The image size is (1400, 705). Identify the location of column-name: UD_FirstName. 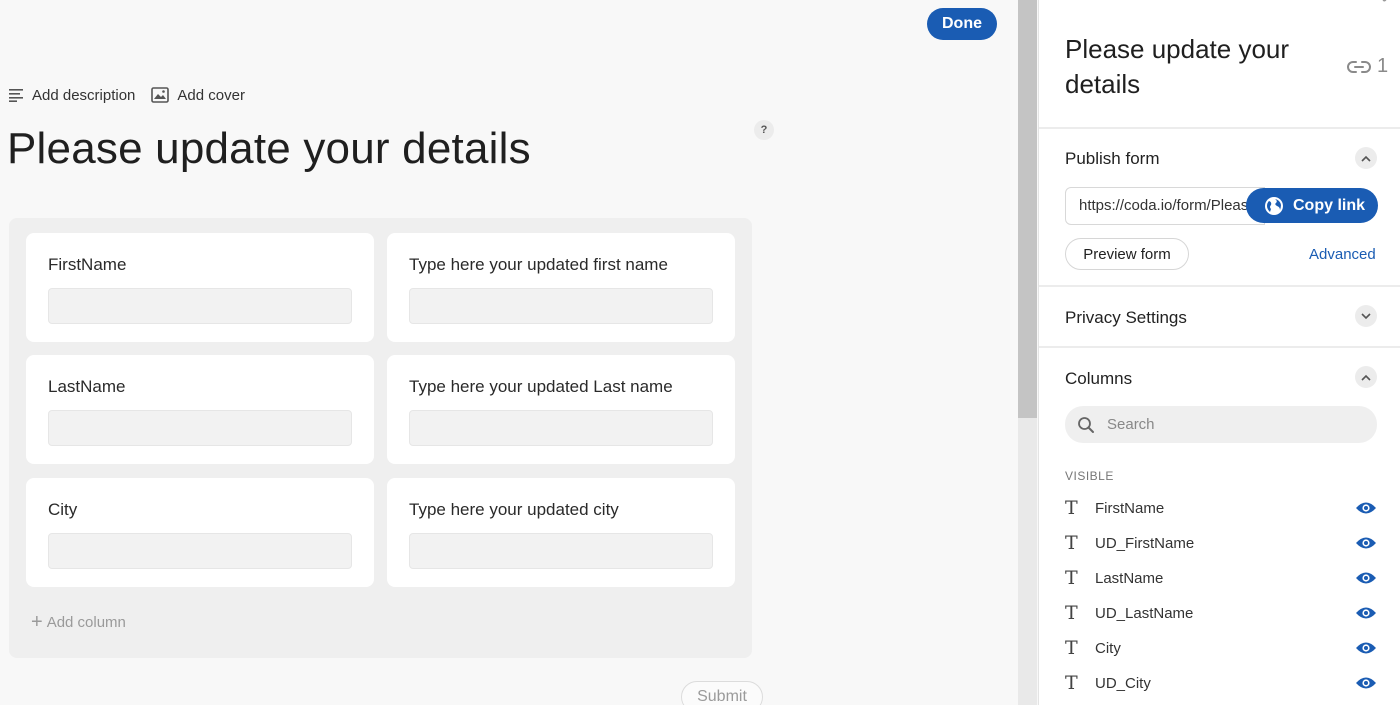
(1145, 543).